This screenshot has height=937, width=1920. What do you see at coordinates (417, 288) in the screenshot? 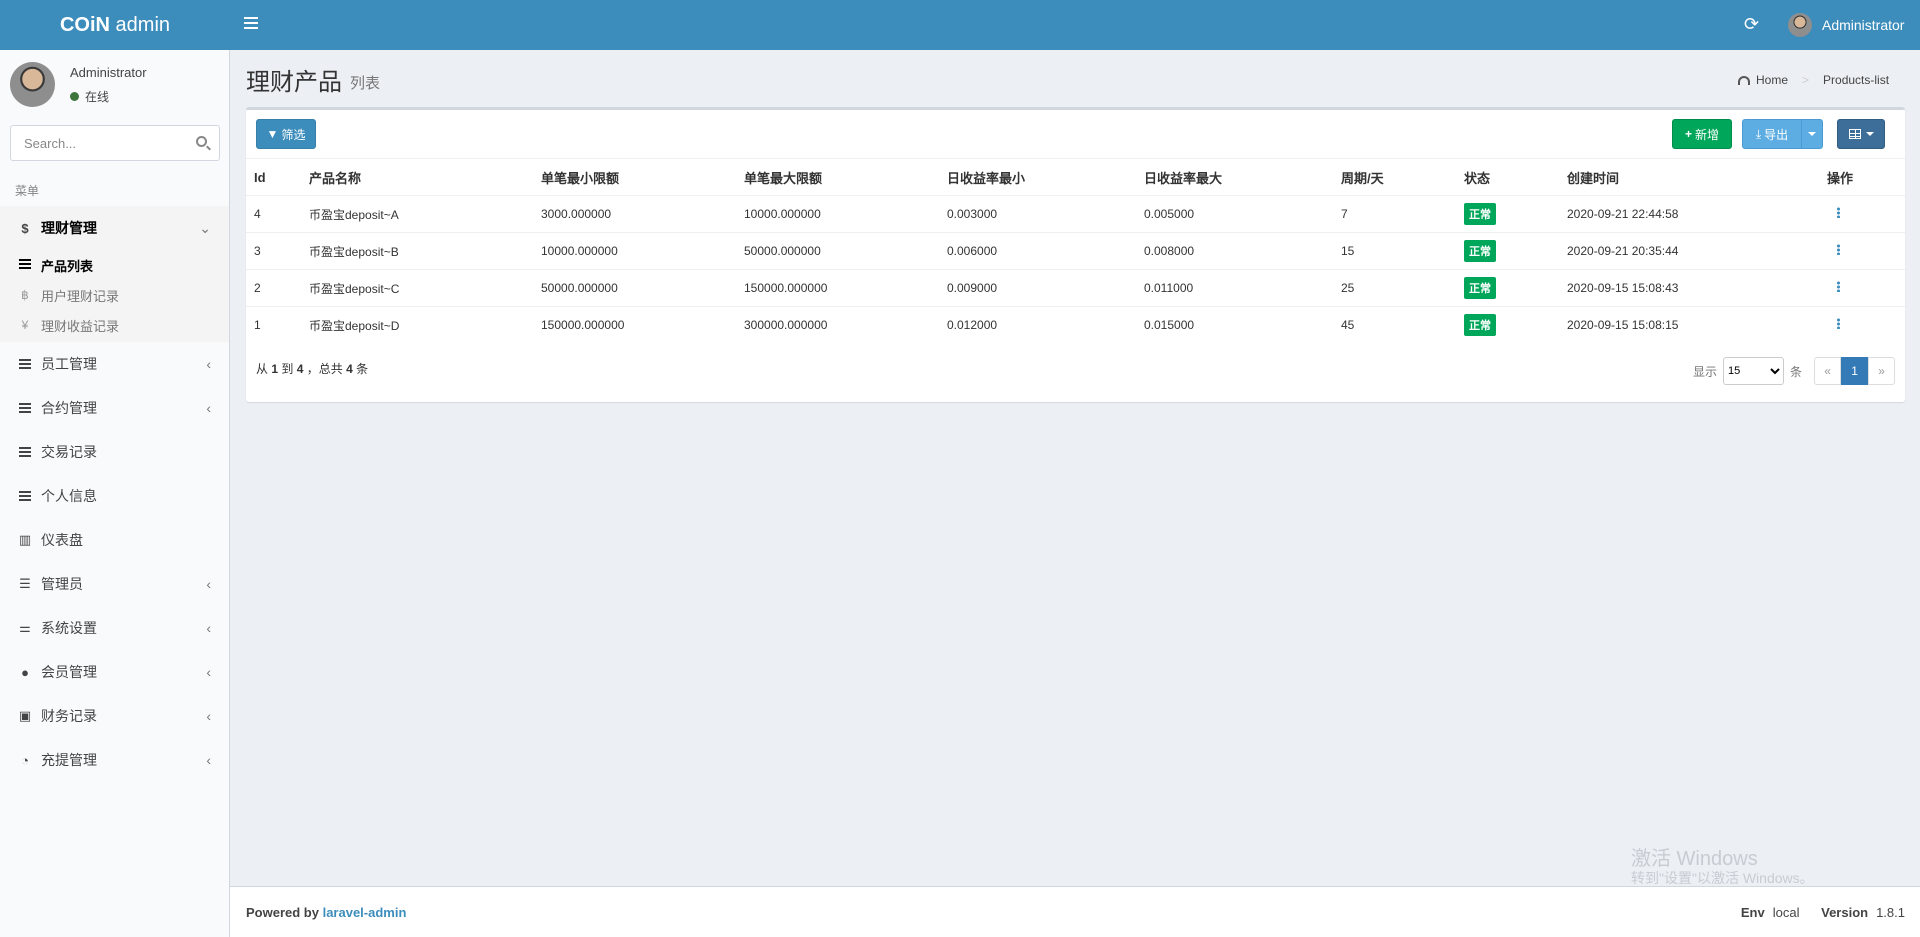
I see `cell-name: 币盈宝deposit~C` at bounding box center [417, 288].